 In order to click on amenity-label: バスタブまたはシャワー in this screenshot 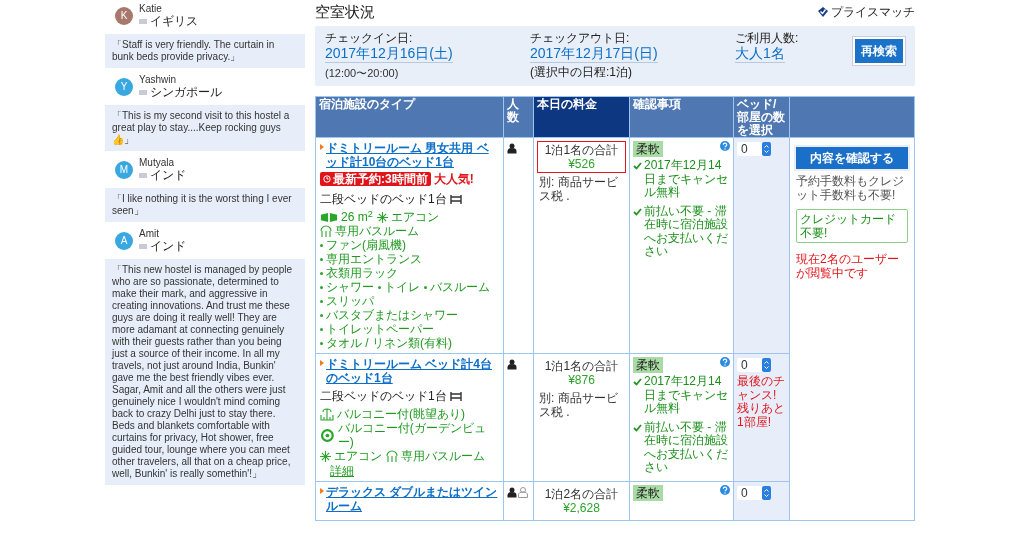, I will do `click(392, 315)`.